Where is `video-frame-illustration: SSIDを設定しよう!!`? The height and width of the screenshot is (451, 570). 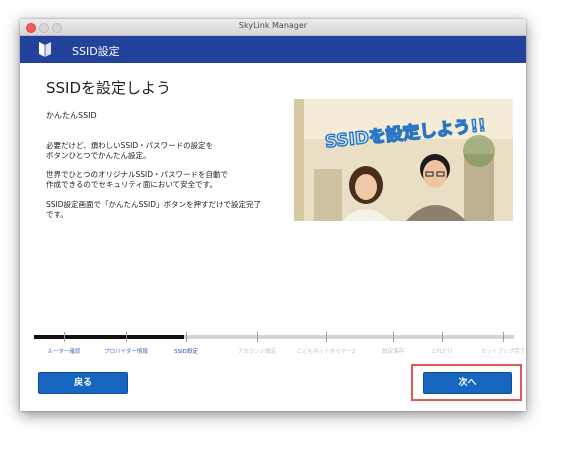
video-frame-illustration: SSIDを設定しよう!! is located at coordinates (403, 160).